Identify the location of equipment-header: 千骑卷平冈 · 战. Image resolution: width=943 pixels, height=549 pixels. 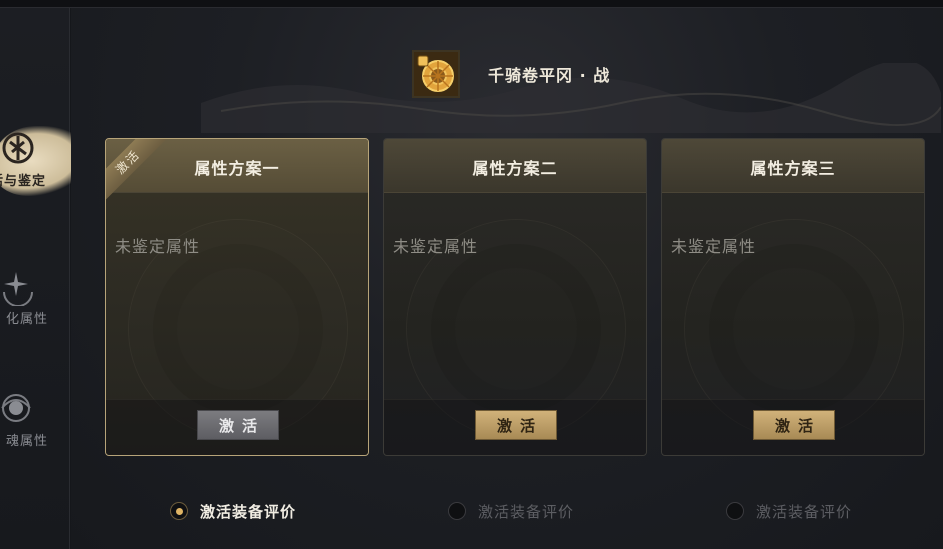
(511, 74).